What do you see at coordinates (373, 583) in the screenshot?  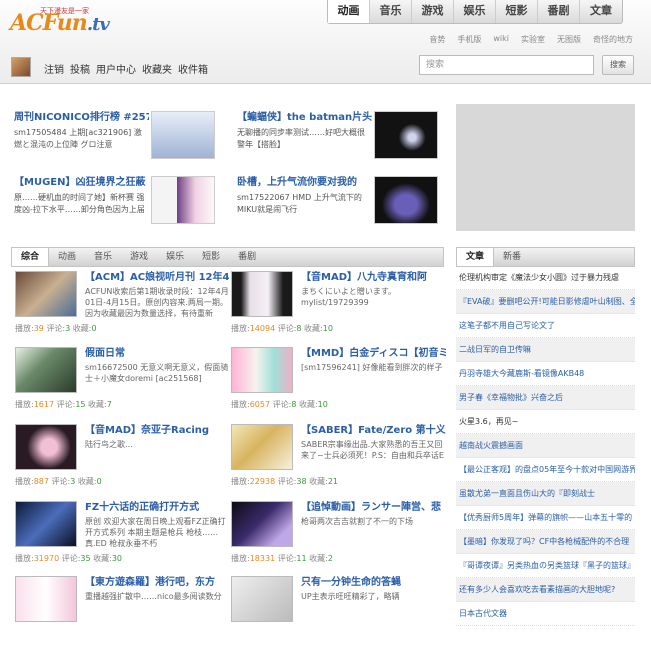 I see `video-title: 只有一分钟生命的答蝇` at bounding box center [373, 583].